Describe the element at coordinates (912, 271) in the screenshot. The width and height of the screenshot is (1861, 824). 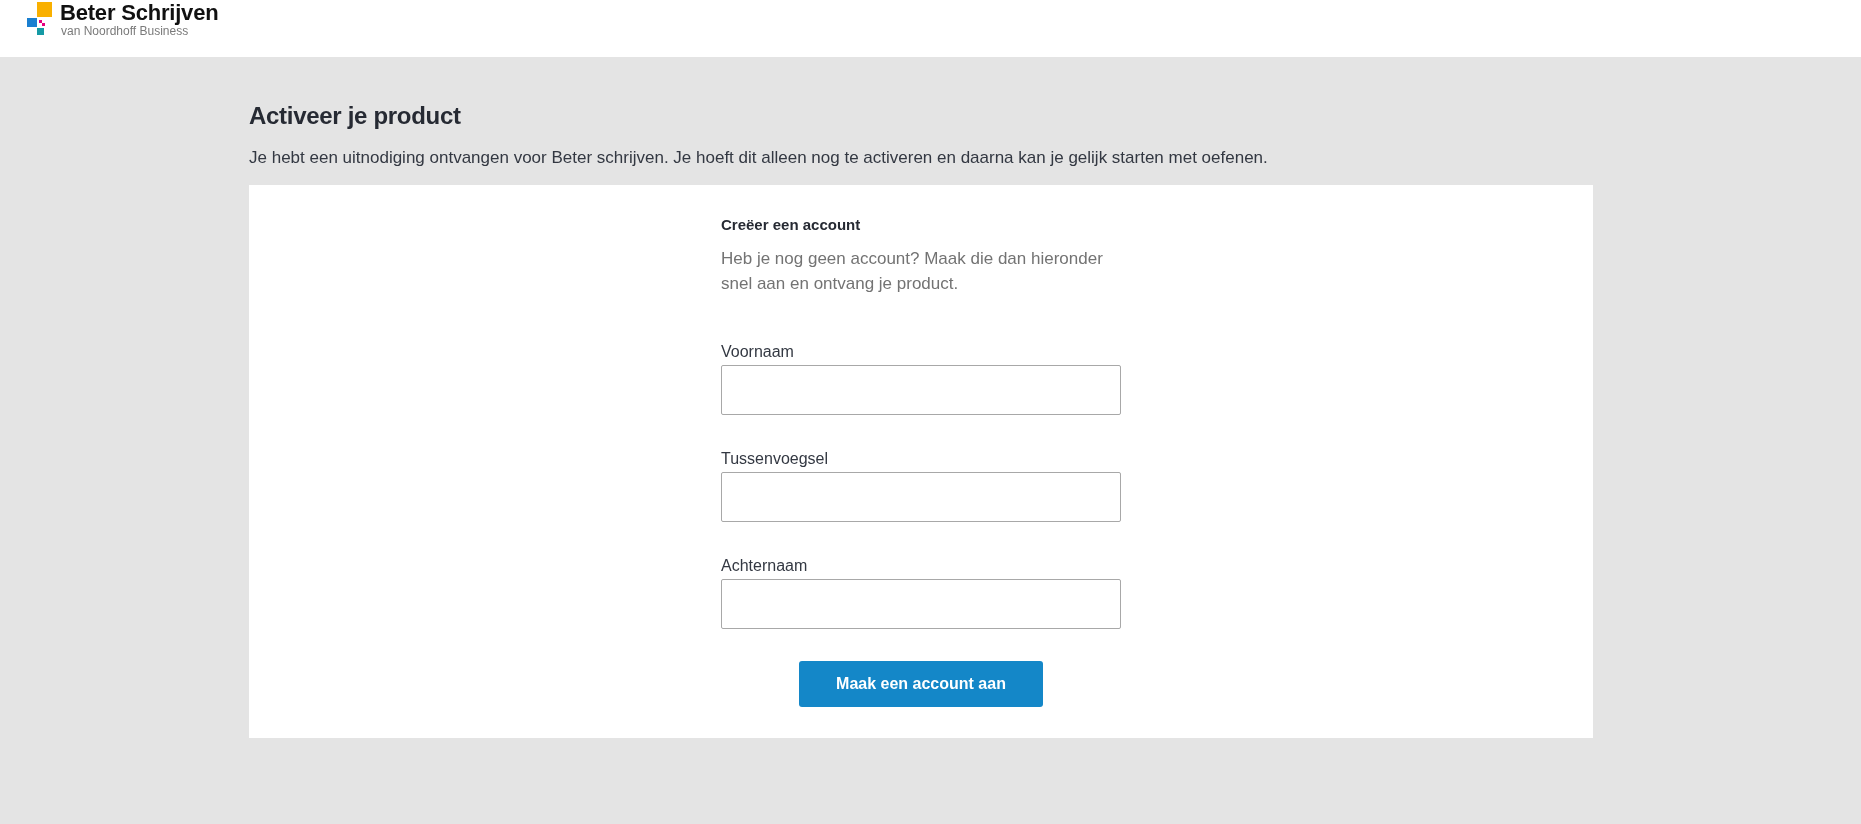
I see `form-description: Heb je nog geen account? Maak die dan hieronder snel aan en ontvang je product.` at that location.